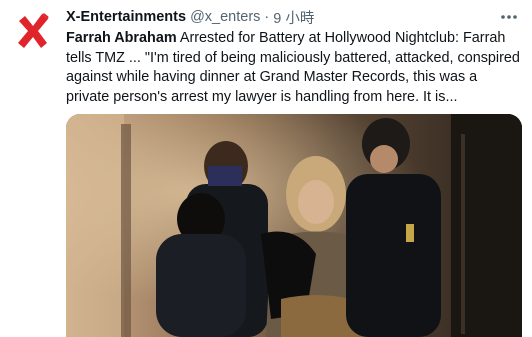  What do you see at coordinates (126, 17) in the screenshot?
I see `author-display-name: X-Entertainments` at bounding box center [126, 17].